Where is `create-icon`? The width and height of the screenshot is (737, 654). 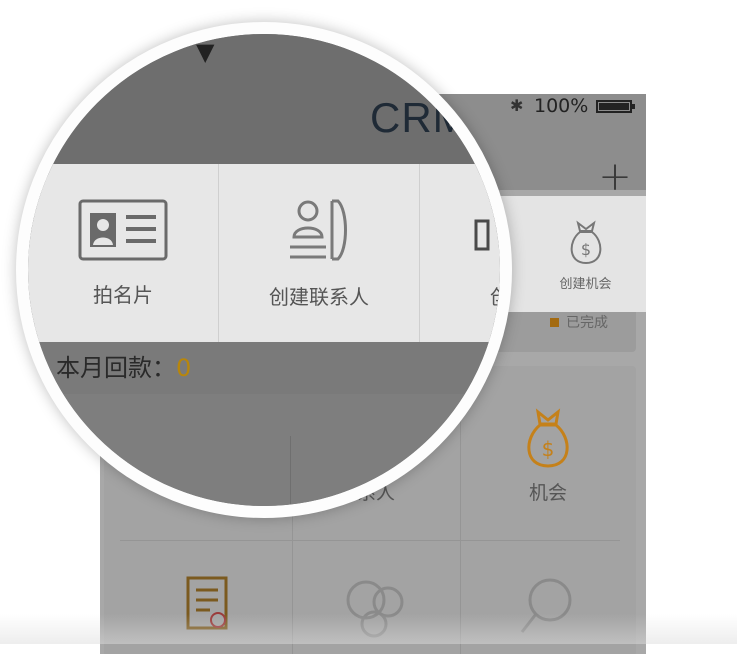 create-icon is located at coordinates (482, 234).